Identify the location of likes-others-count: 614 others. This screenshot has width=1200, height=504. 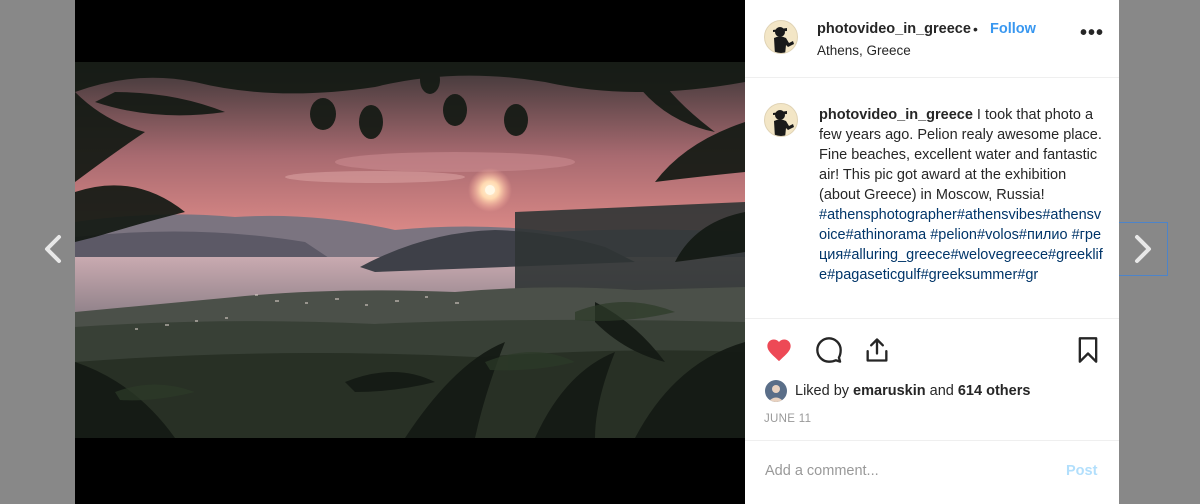
(994, 391).